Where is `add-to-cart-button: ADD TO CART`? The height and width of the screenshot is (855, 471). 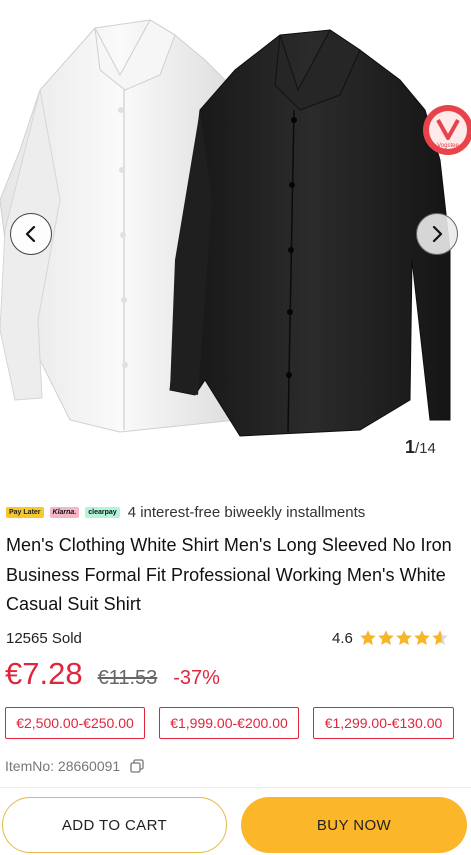
add-to-cart-button: ADD TO CART is located at coordinates (114, 825).